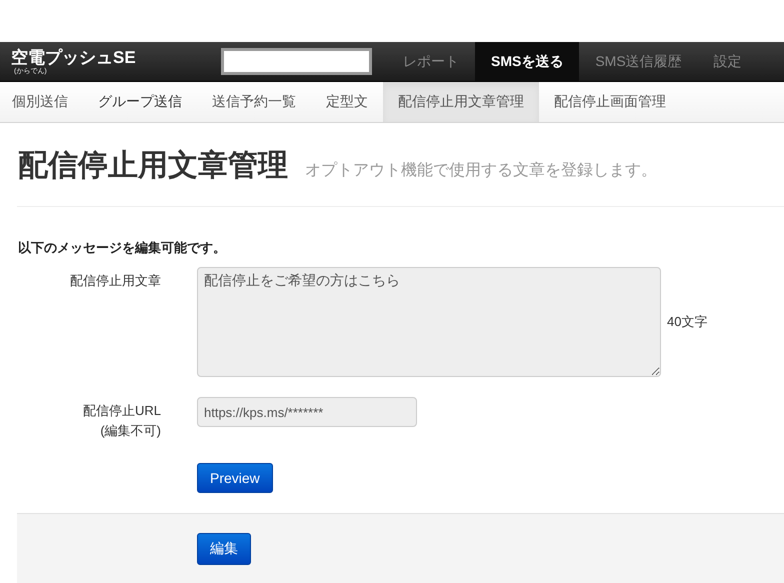  Describe the element at coordinates (116, 58) in the screenshot. I see `app-logo: 空電プッシュSE` at that location.